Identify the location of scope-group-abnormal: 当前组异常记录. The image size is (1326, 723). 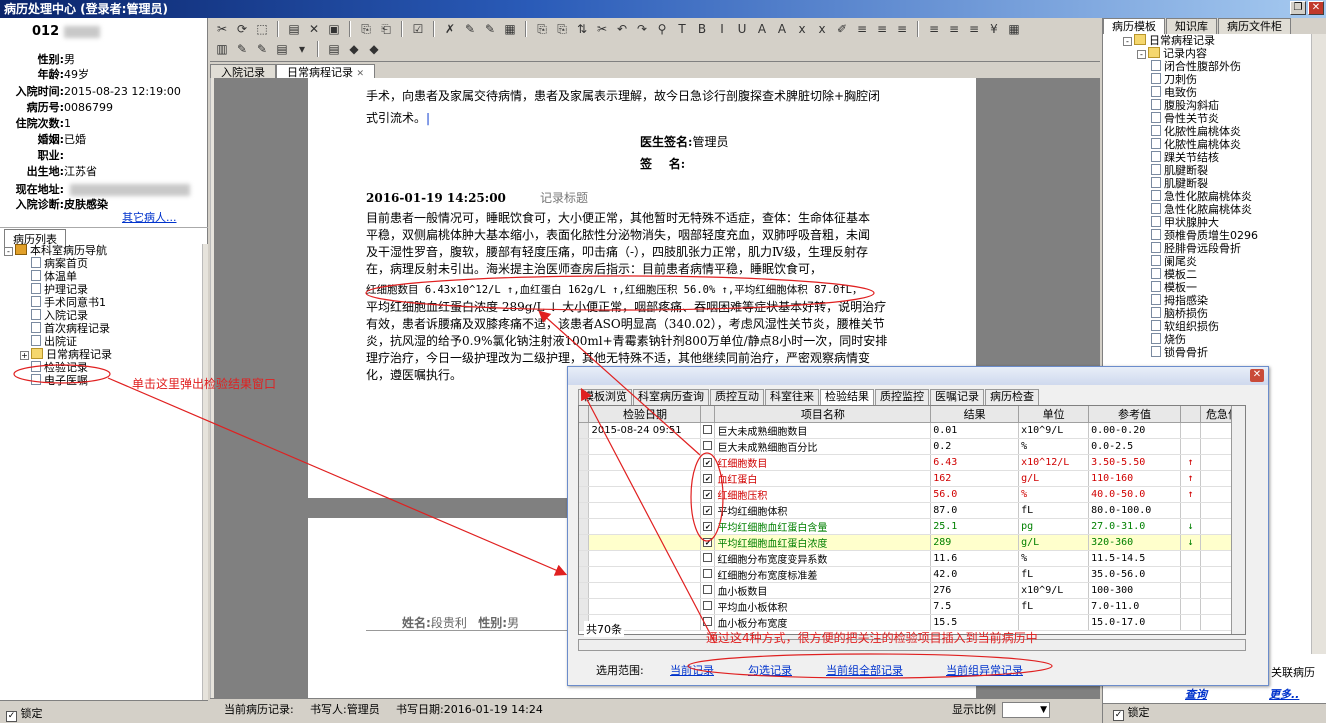
(984, 670).